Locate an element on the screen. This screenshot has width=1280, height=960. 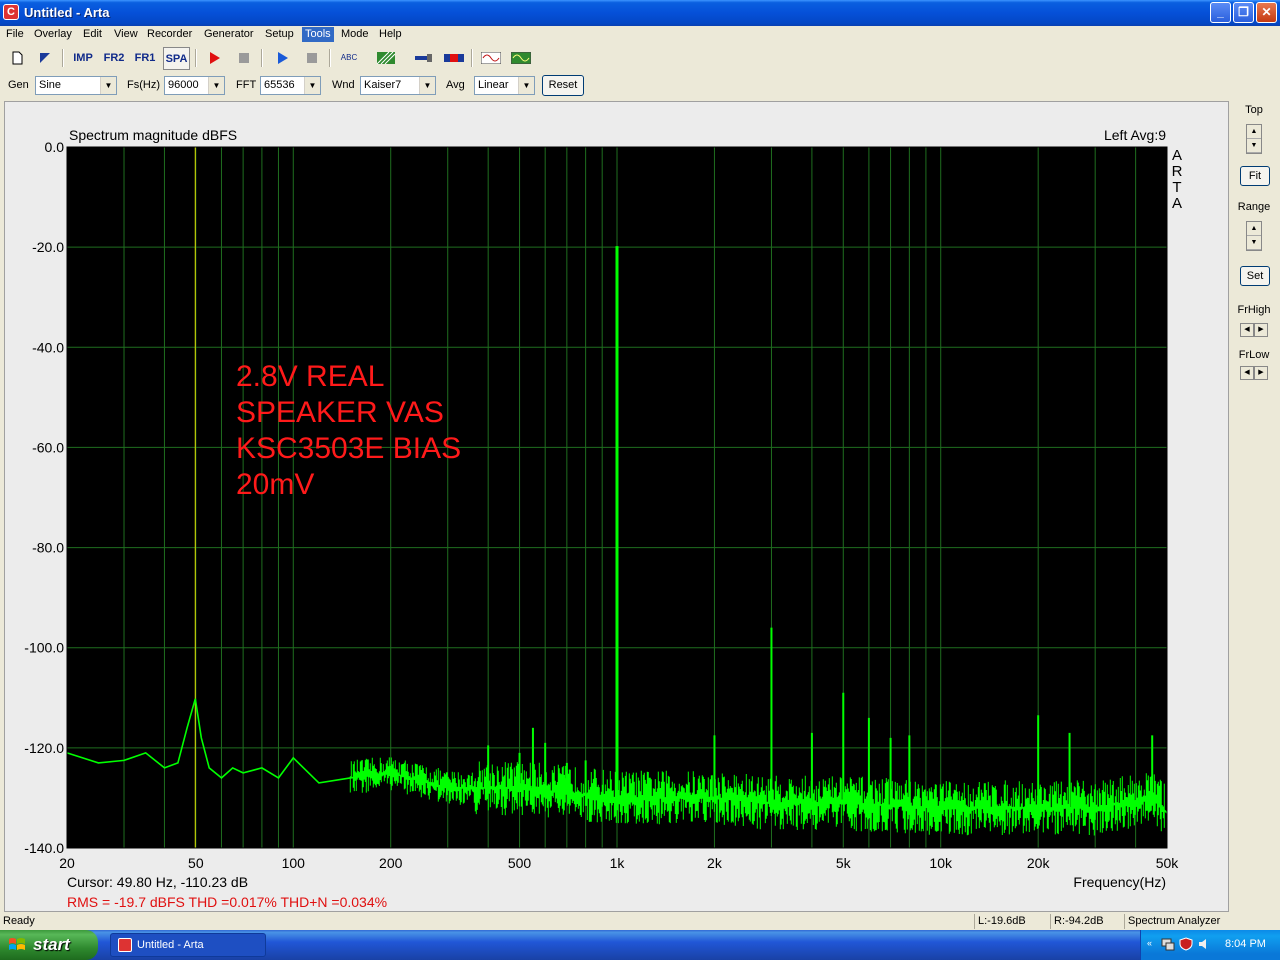
status-left-level: L:-19.6dB is located at coordinates (1012, 921).